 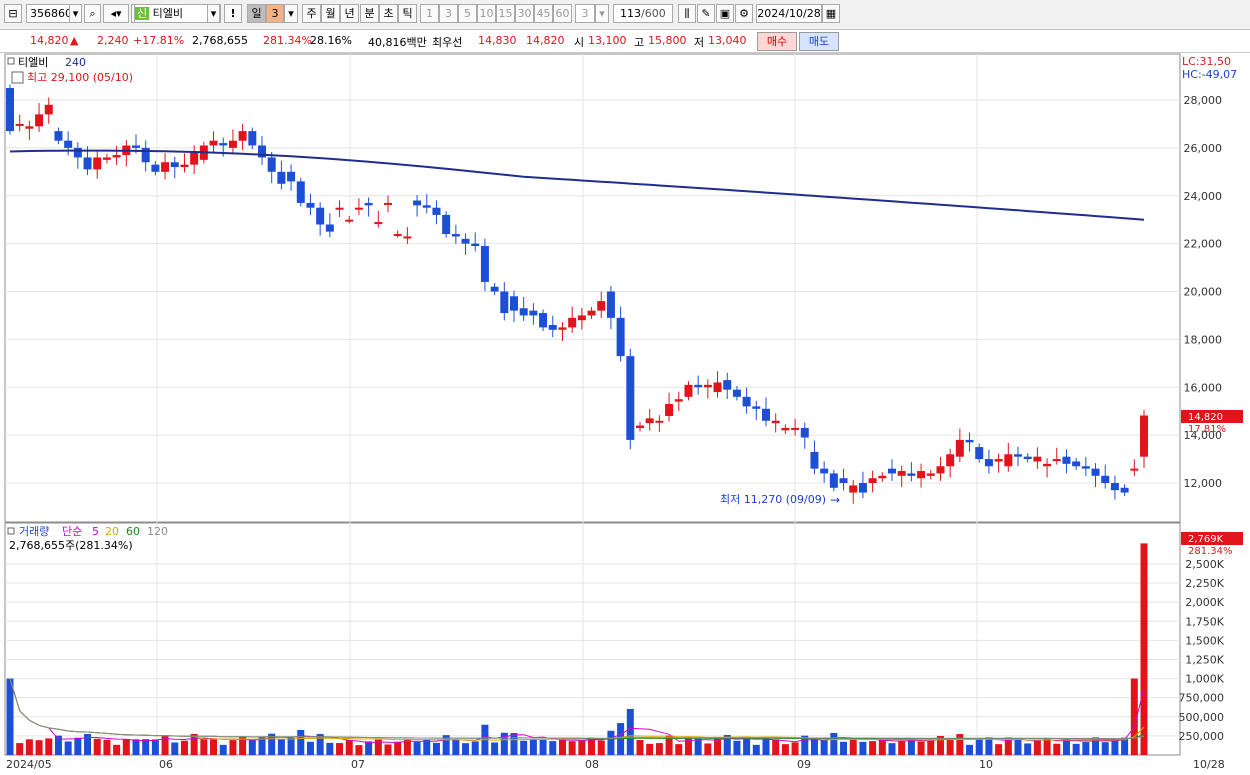 What do you see at coordinates (1206, 61) in the screenshot?
I see `lc-label: LC:31,50` at bounding box center [1206, 61].